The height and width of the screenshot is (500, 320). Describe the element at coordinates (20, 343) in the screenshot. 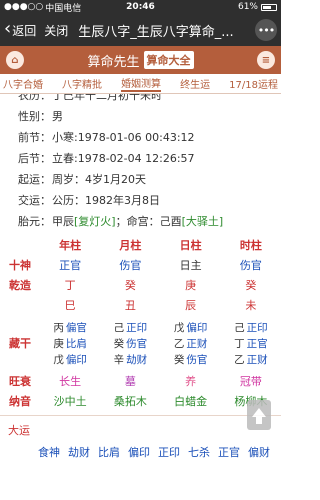

I see `label-canggan: 藏干` at that location.